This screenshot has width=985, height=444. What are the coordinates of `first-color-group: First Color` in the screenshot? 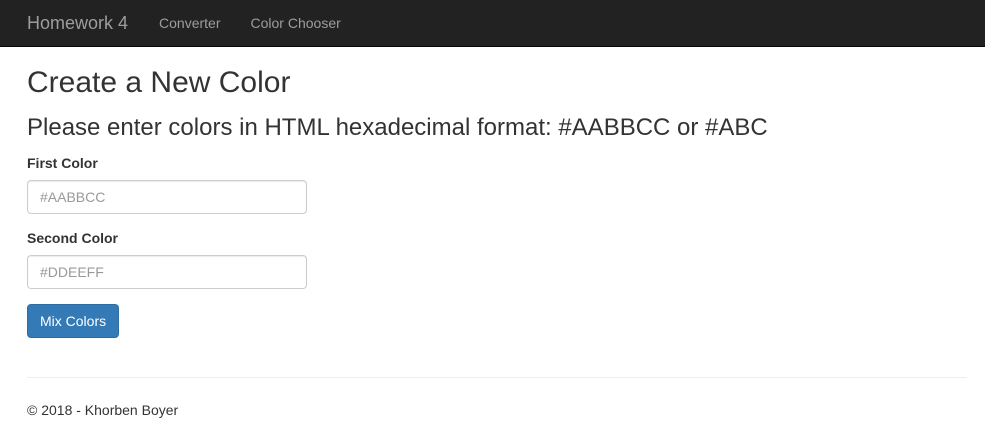 It's located at (497, 184).